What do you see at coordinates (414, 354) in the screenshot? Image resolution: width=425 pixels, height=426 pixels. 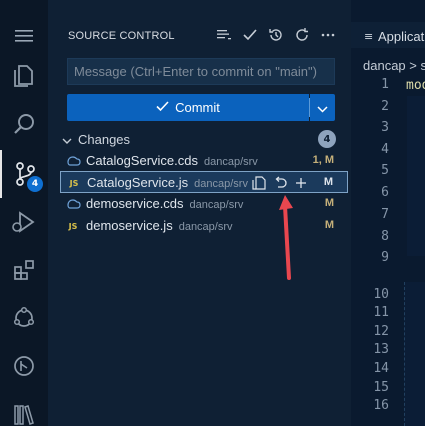 I see `code-block-lower` at bounding box center [414, 354].